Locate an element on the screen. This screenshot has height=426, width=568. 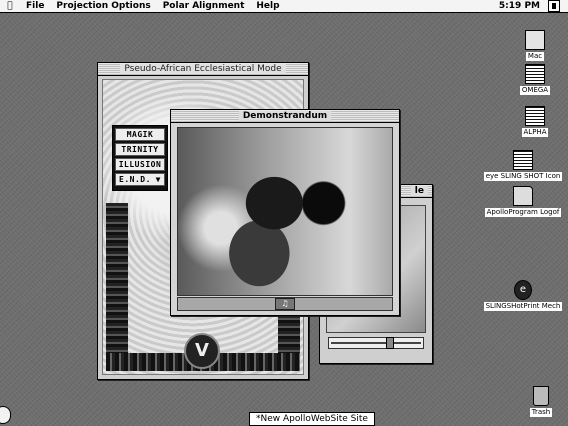
mode-option-illusion: ILLUSION is located at coordinates (140, 164).